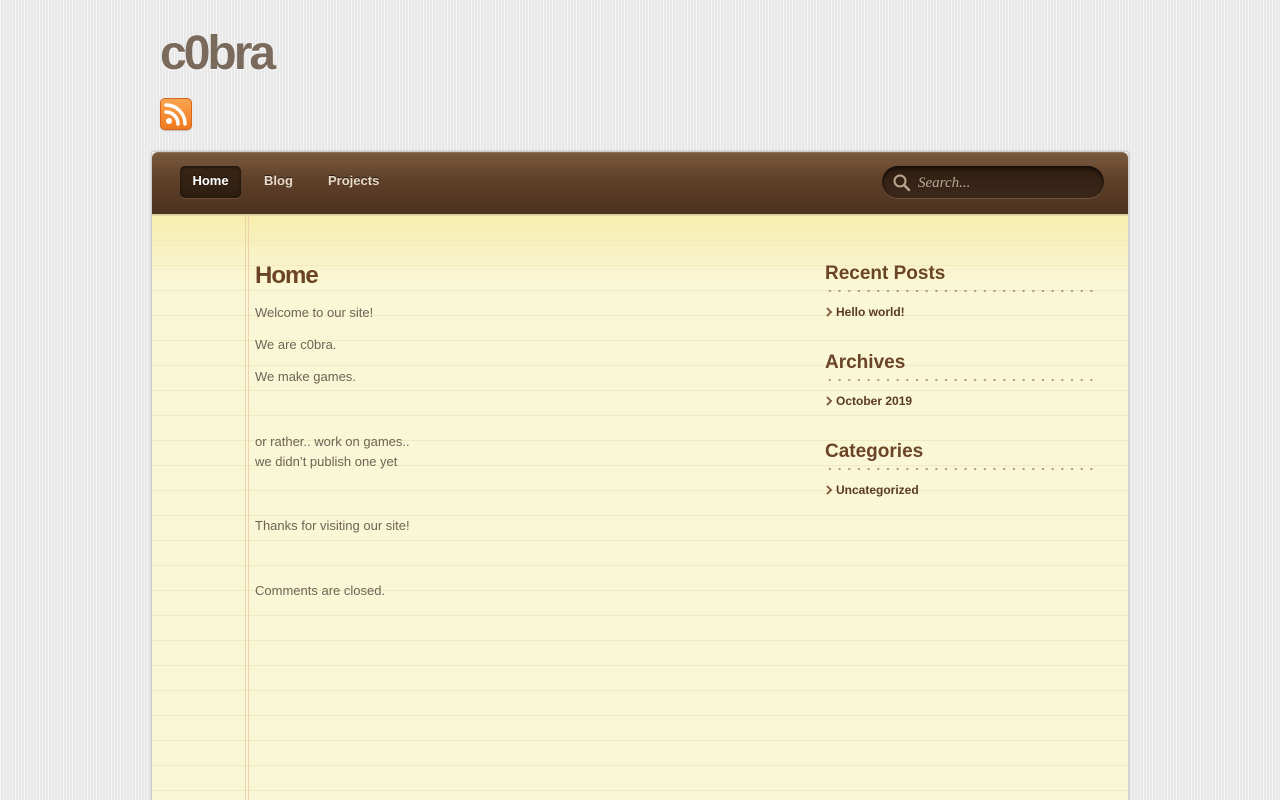 The height and width of the screenshot is (800, 1280). Describe the element at coordinates (870, 312) in the screenshot. I see `link-label: Hello world!` at that location.